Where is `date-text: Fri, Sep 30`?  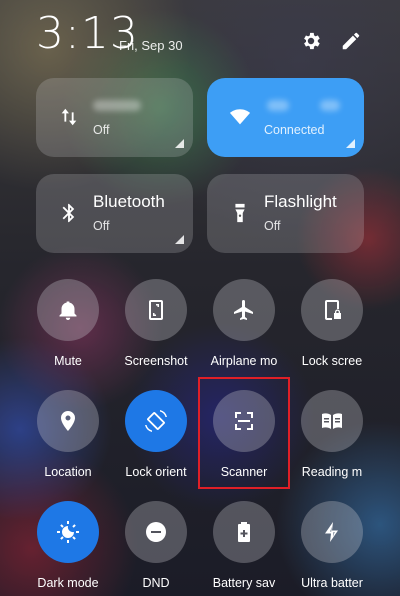
date-text: Fri, Sep 30 is located at coordinates (151, 45).